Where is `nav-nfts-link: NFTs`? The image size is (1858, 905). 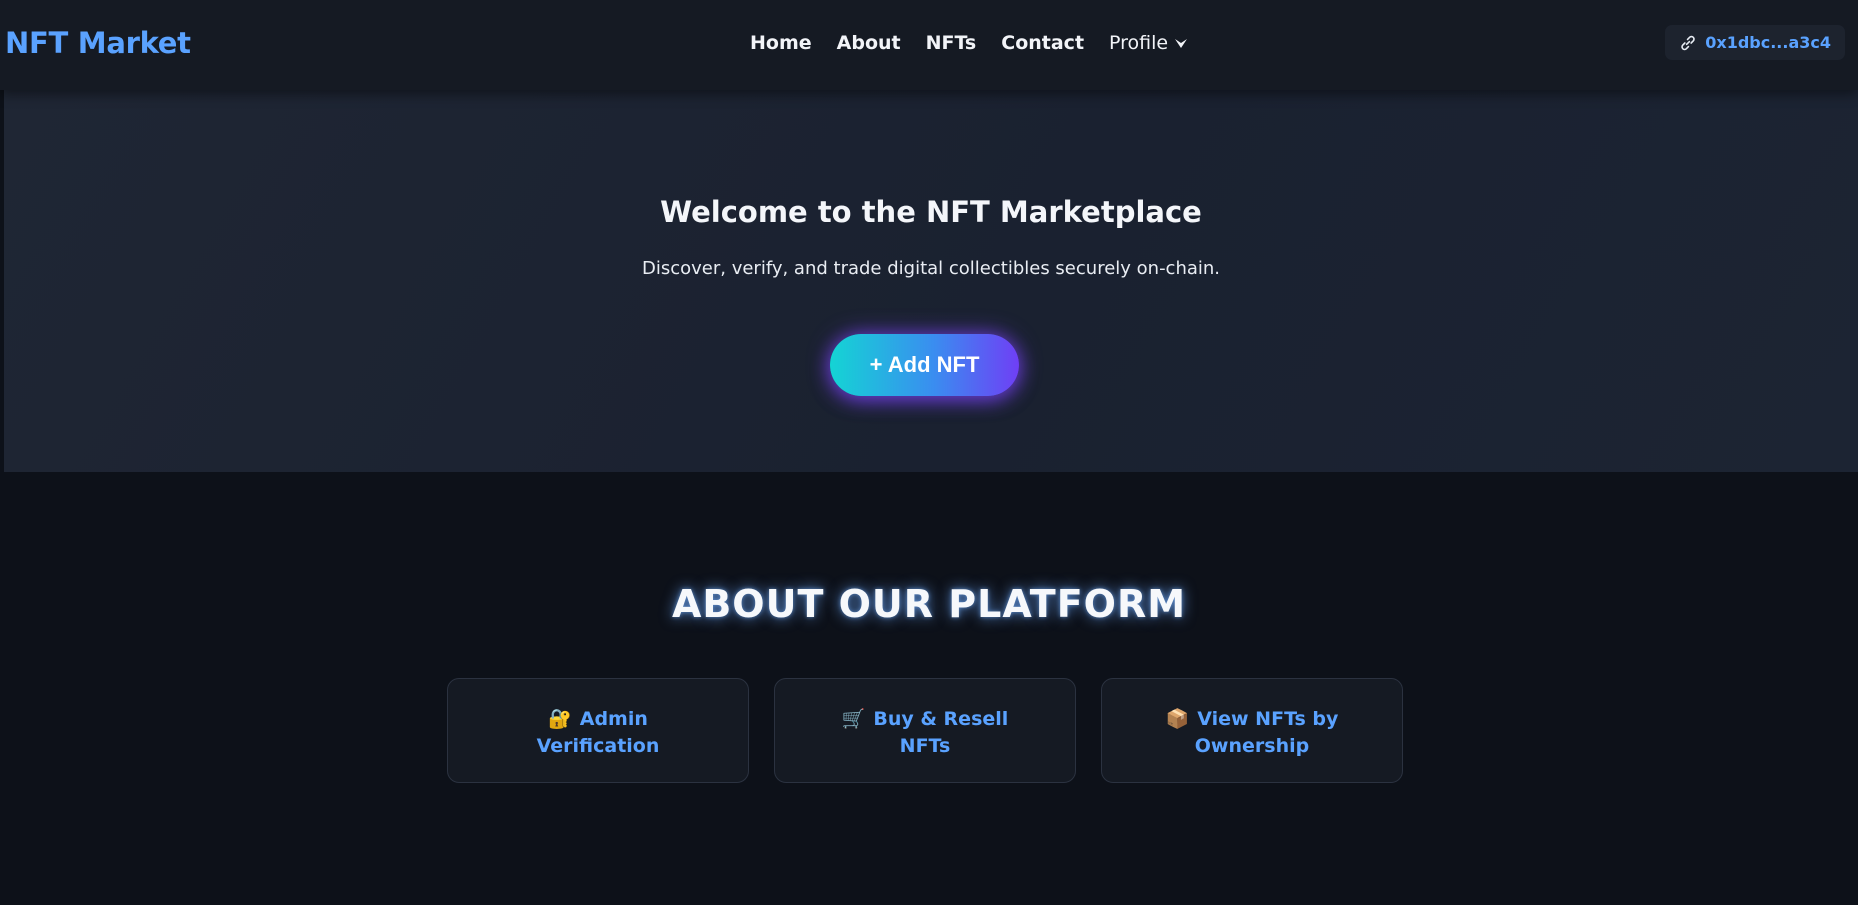
nav-nfts-link: NFTs is located at coordinates (951, 43).